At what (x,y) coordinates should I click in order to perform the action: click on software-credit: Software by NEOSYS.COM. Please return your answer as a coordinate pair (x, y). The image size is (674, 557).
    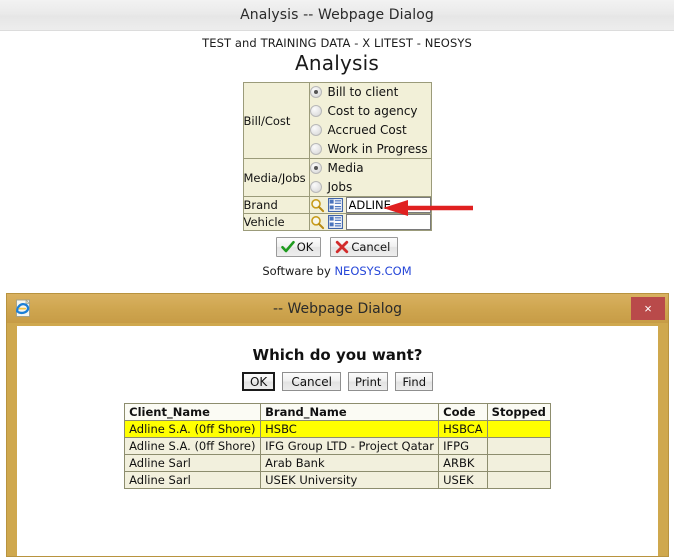
    Looking at the image, I should click on (337, 271).